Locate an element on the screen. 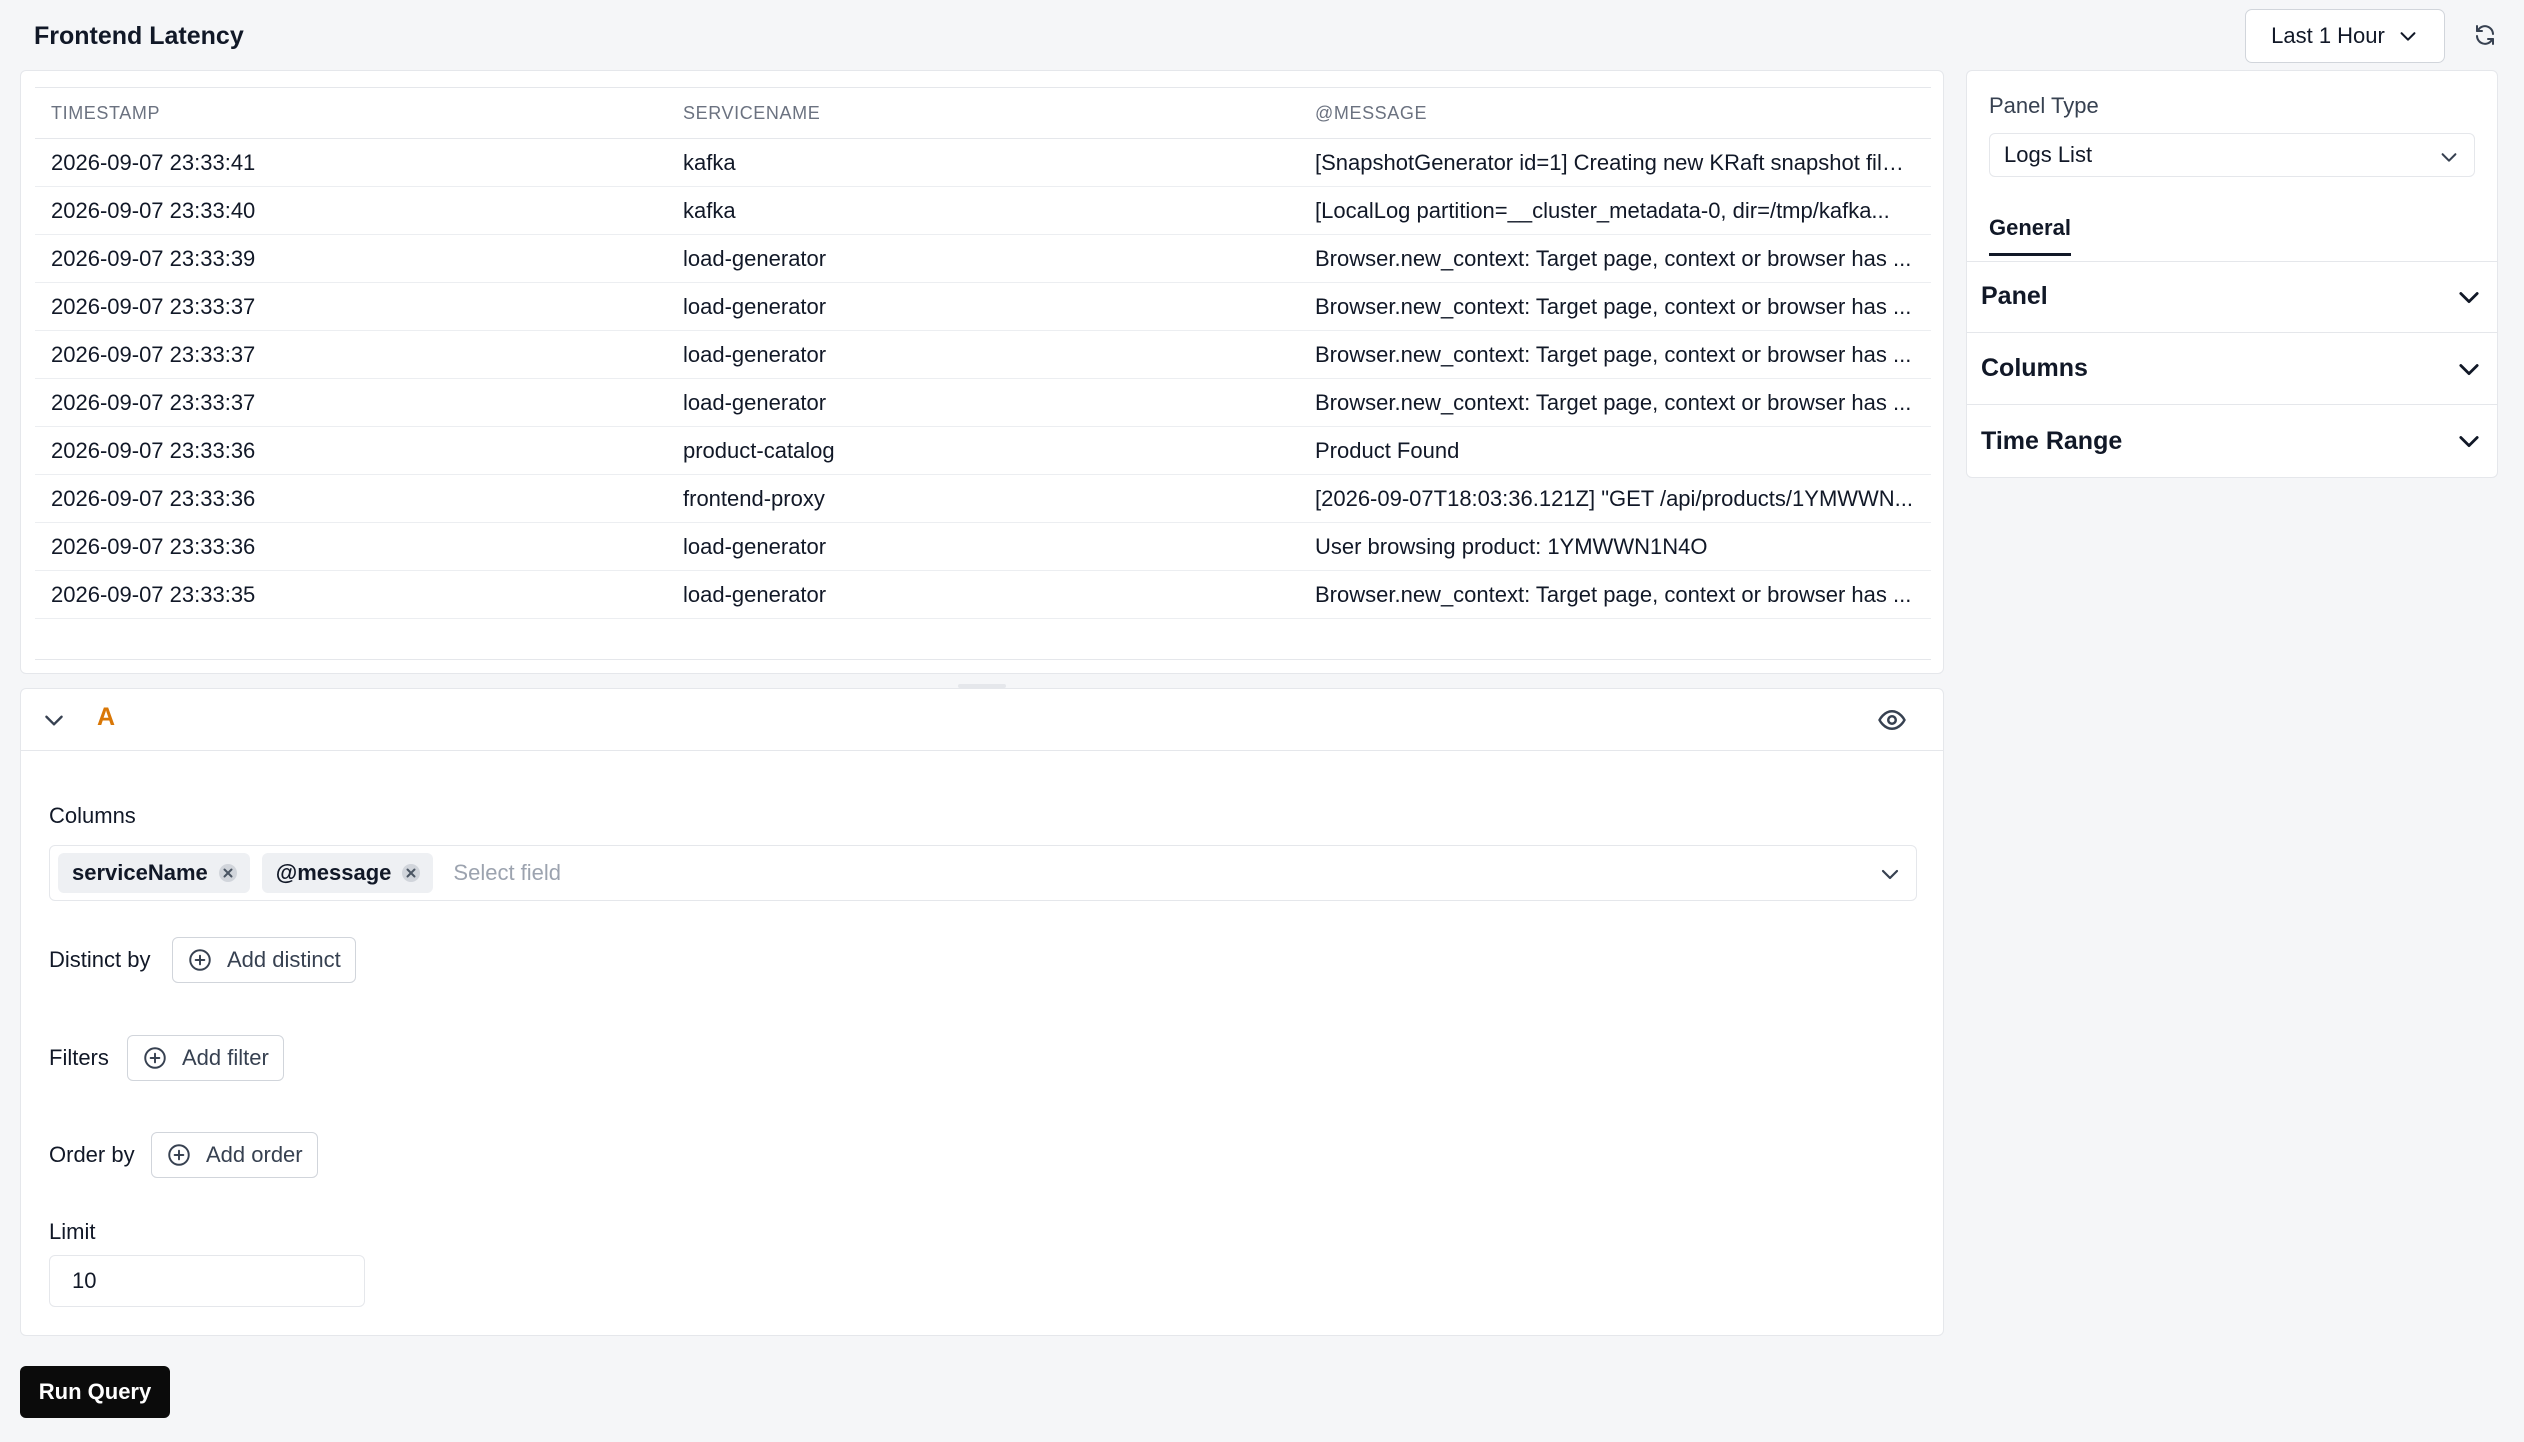 This screenshot has height=1442, width=2524. table-header: TIMESTAMP SERVICENAME @MESSAGE is located at coordinates (983, 113).